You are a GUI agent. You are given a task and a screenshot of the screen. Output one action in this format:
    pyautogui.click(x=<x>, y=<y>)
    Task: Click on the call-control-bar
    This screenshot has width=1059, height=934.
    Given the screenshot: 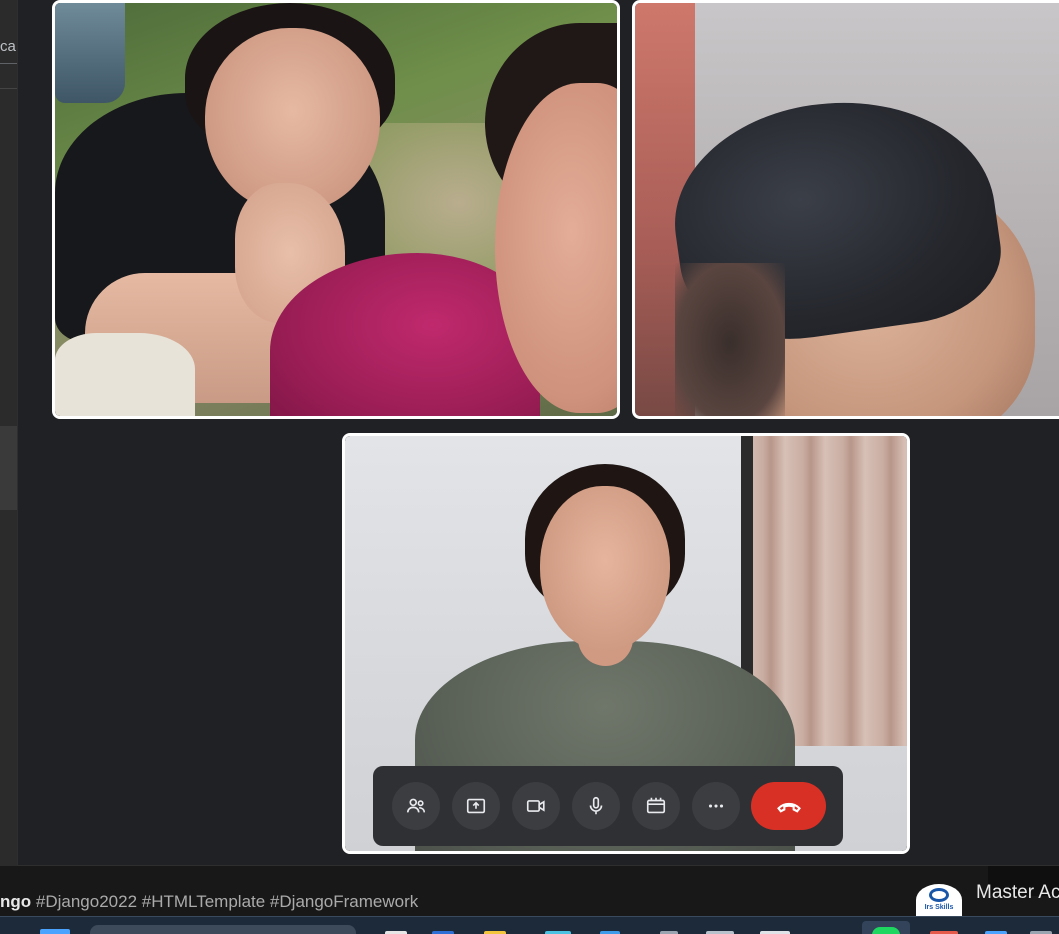 What is the action you would take?
    pyautogui.click(x=608, y=806)
    